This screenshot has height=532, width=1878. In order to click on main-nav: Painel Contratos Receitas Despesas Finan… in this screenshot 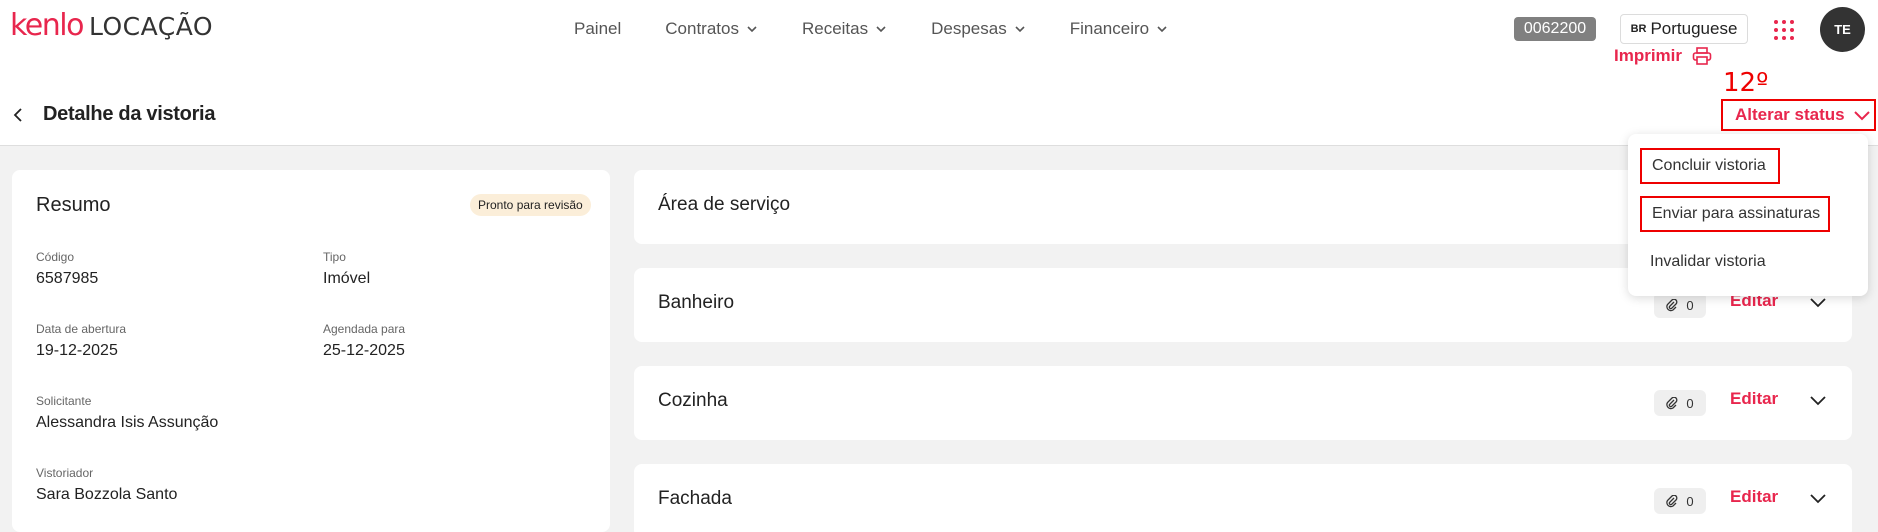, I will do `click(893, 29)`.